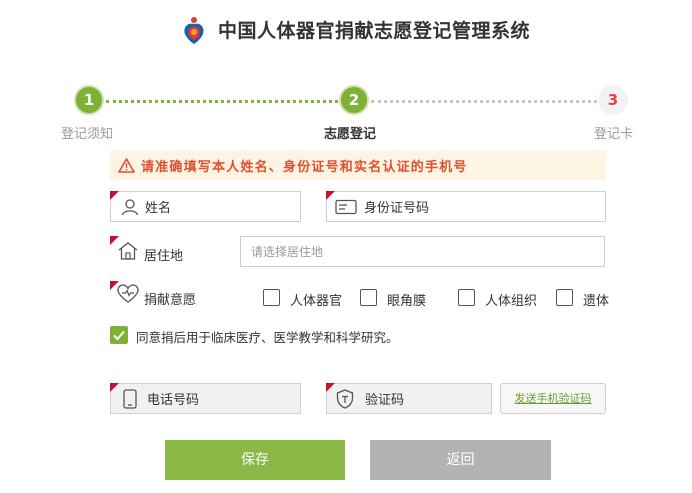 This screenshot has width=692, height=493. I want to click on checkbox-body, so click(564, 297).